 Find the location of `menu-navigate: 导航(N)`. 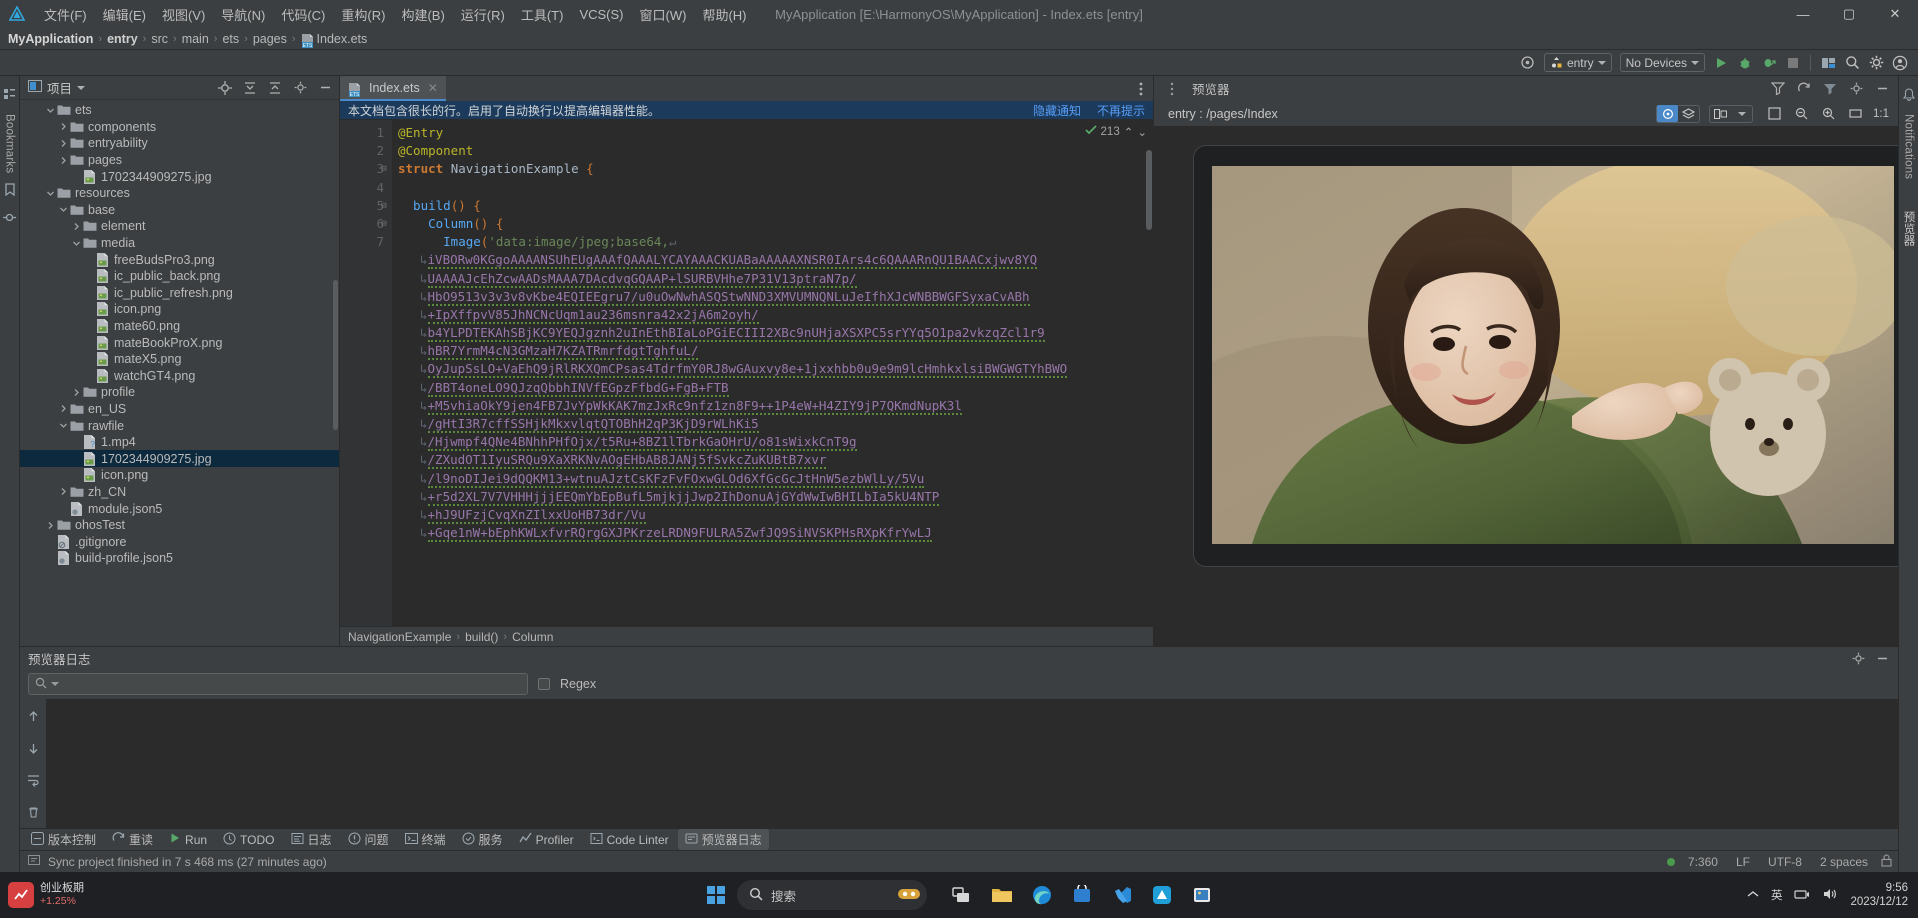

menu-navigate: 导航(N) is located at coordinates (243, 14).